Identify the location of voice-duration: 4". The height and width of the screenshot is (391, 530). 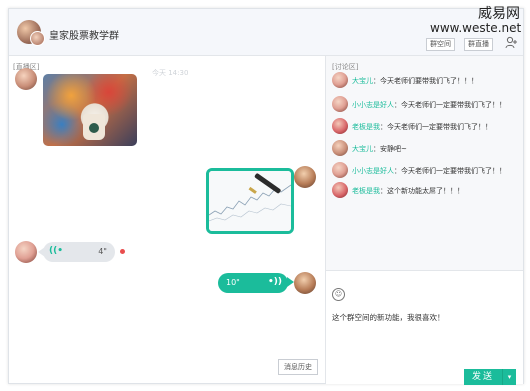
(102, 251).